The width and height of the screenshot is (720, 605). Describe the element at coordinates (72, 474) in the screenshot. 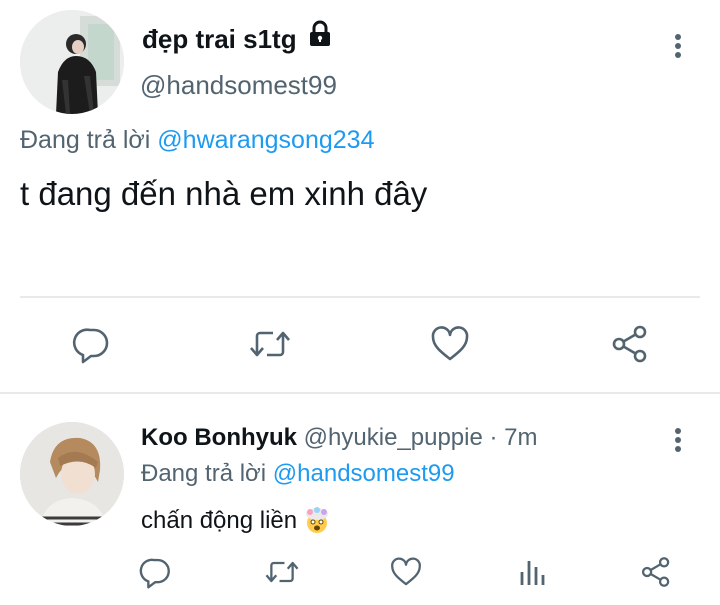

I see `reply-author-avatar` at that location.